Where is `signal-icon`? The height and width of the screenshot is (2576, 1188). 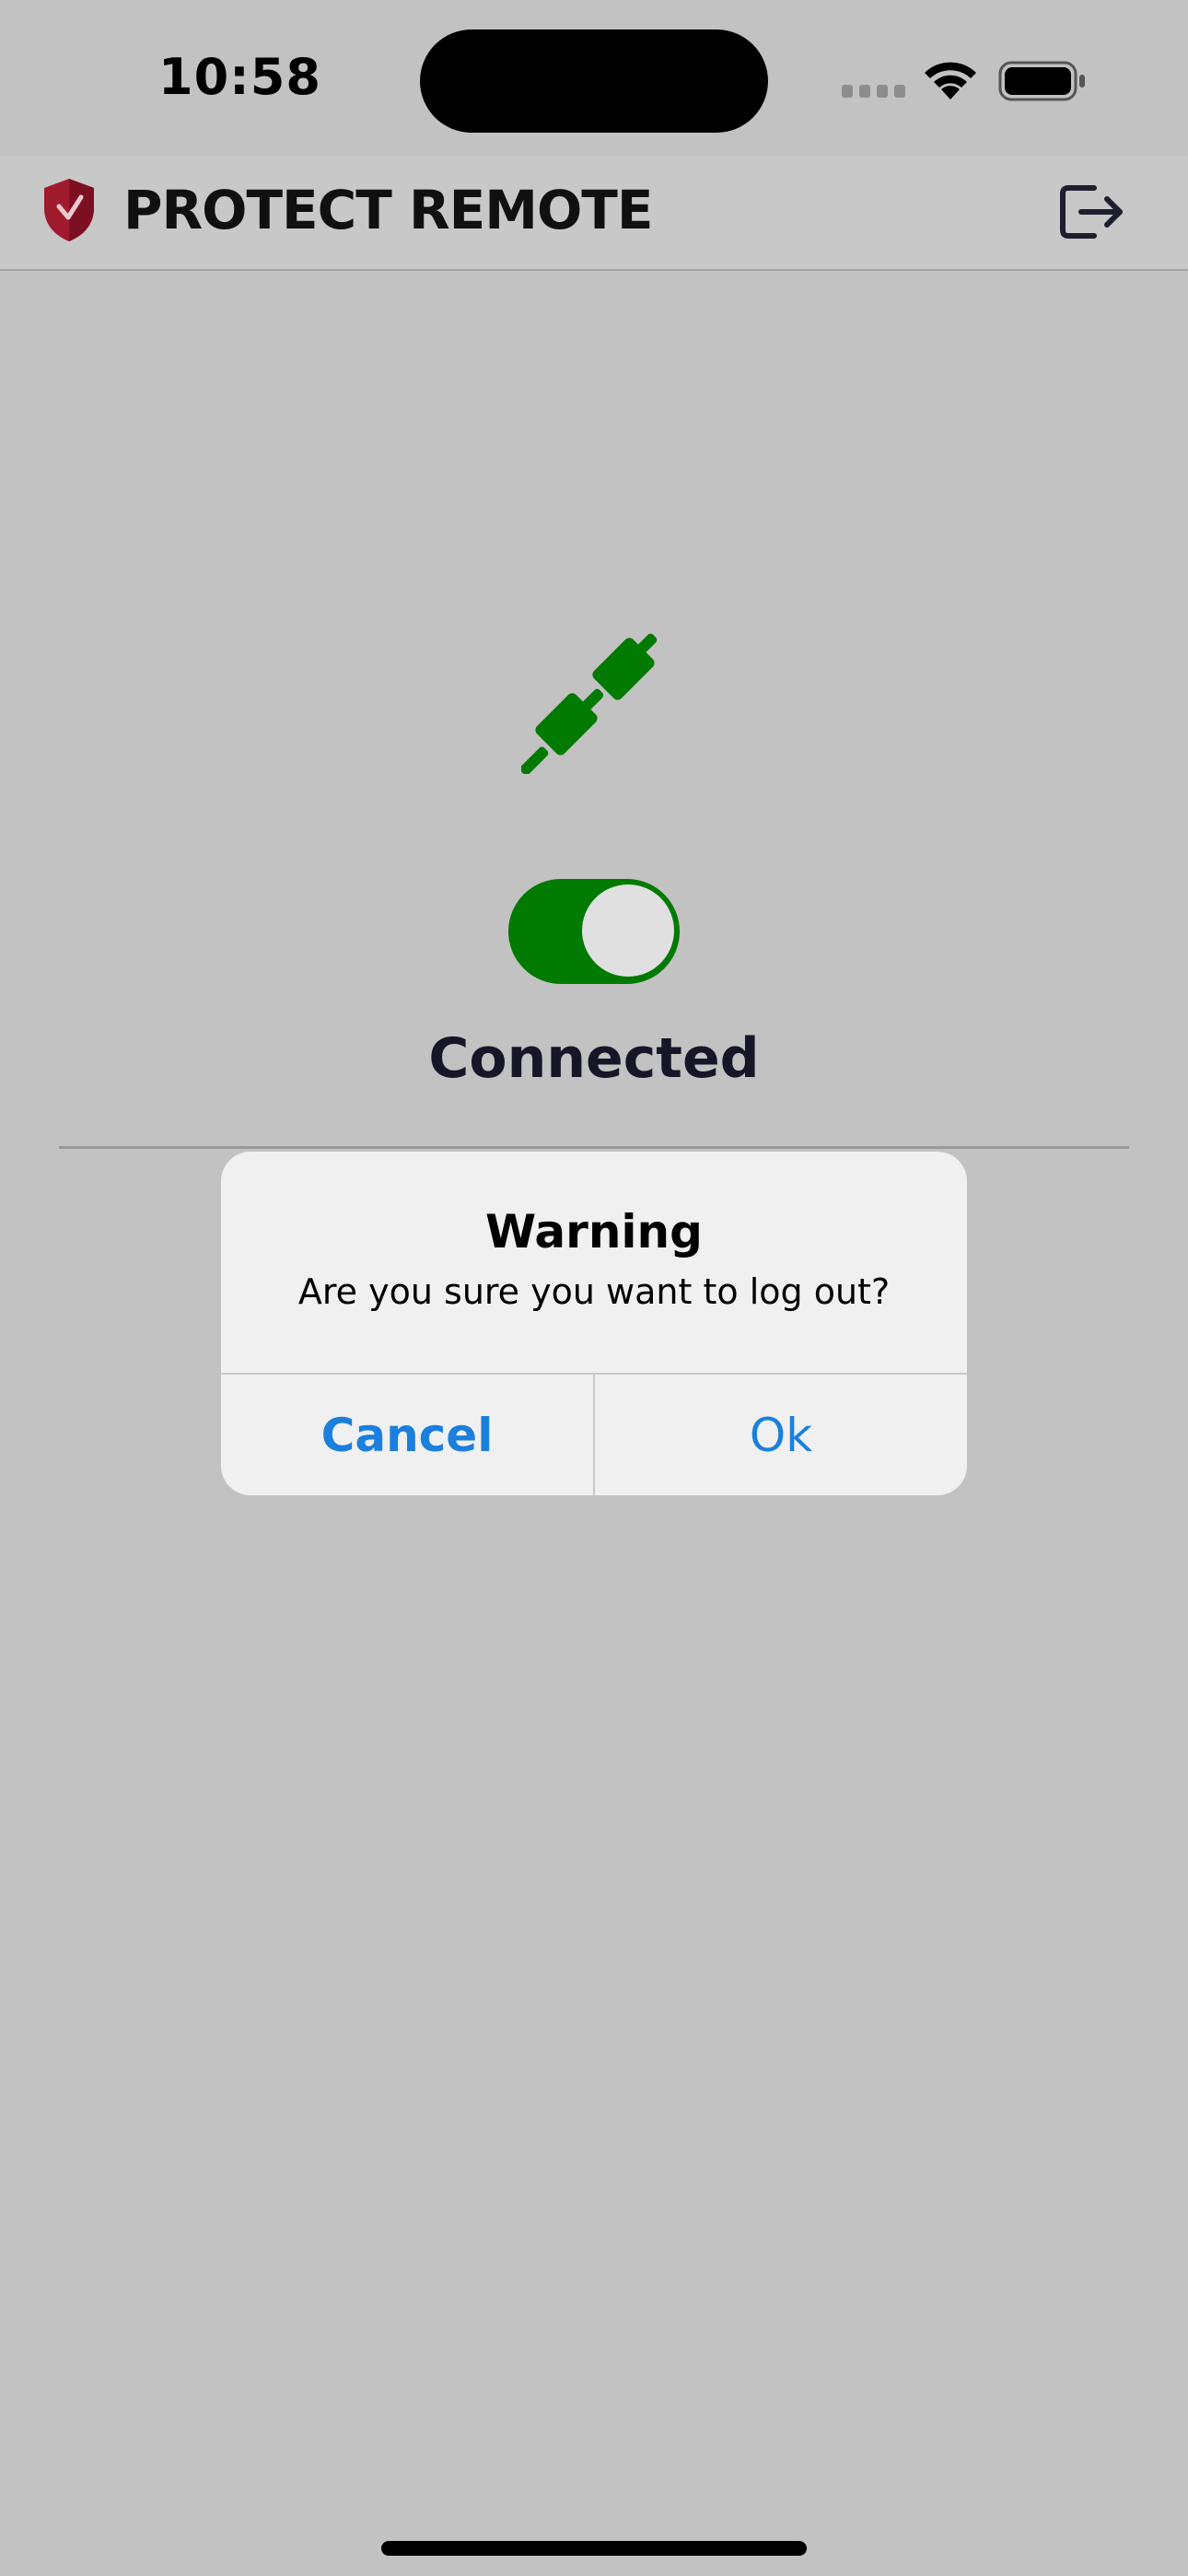
signal-icon is located at coordinates (873, 91).